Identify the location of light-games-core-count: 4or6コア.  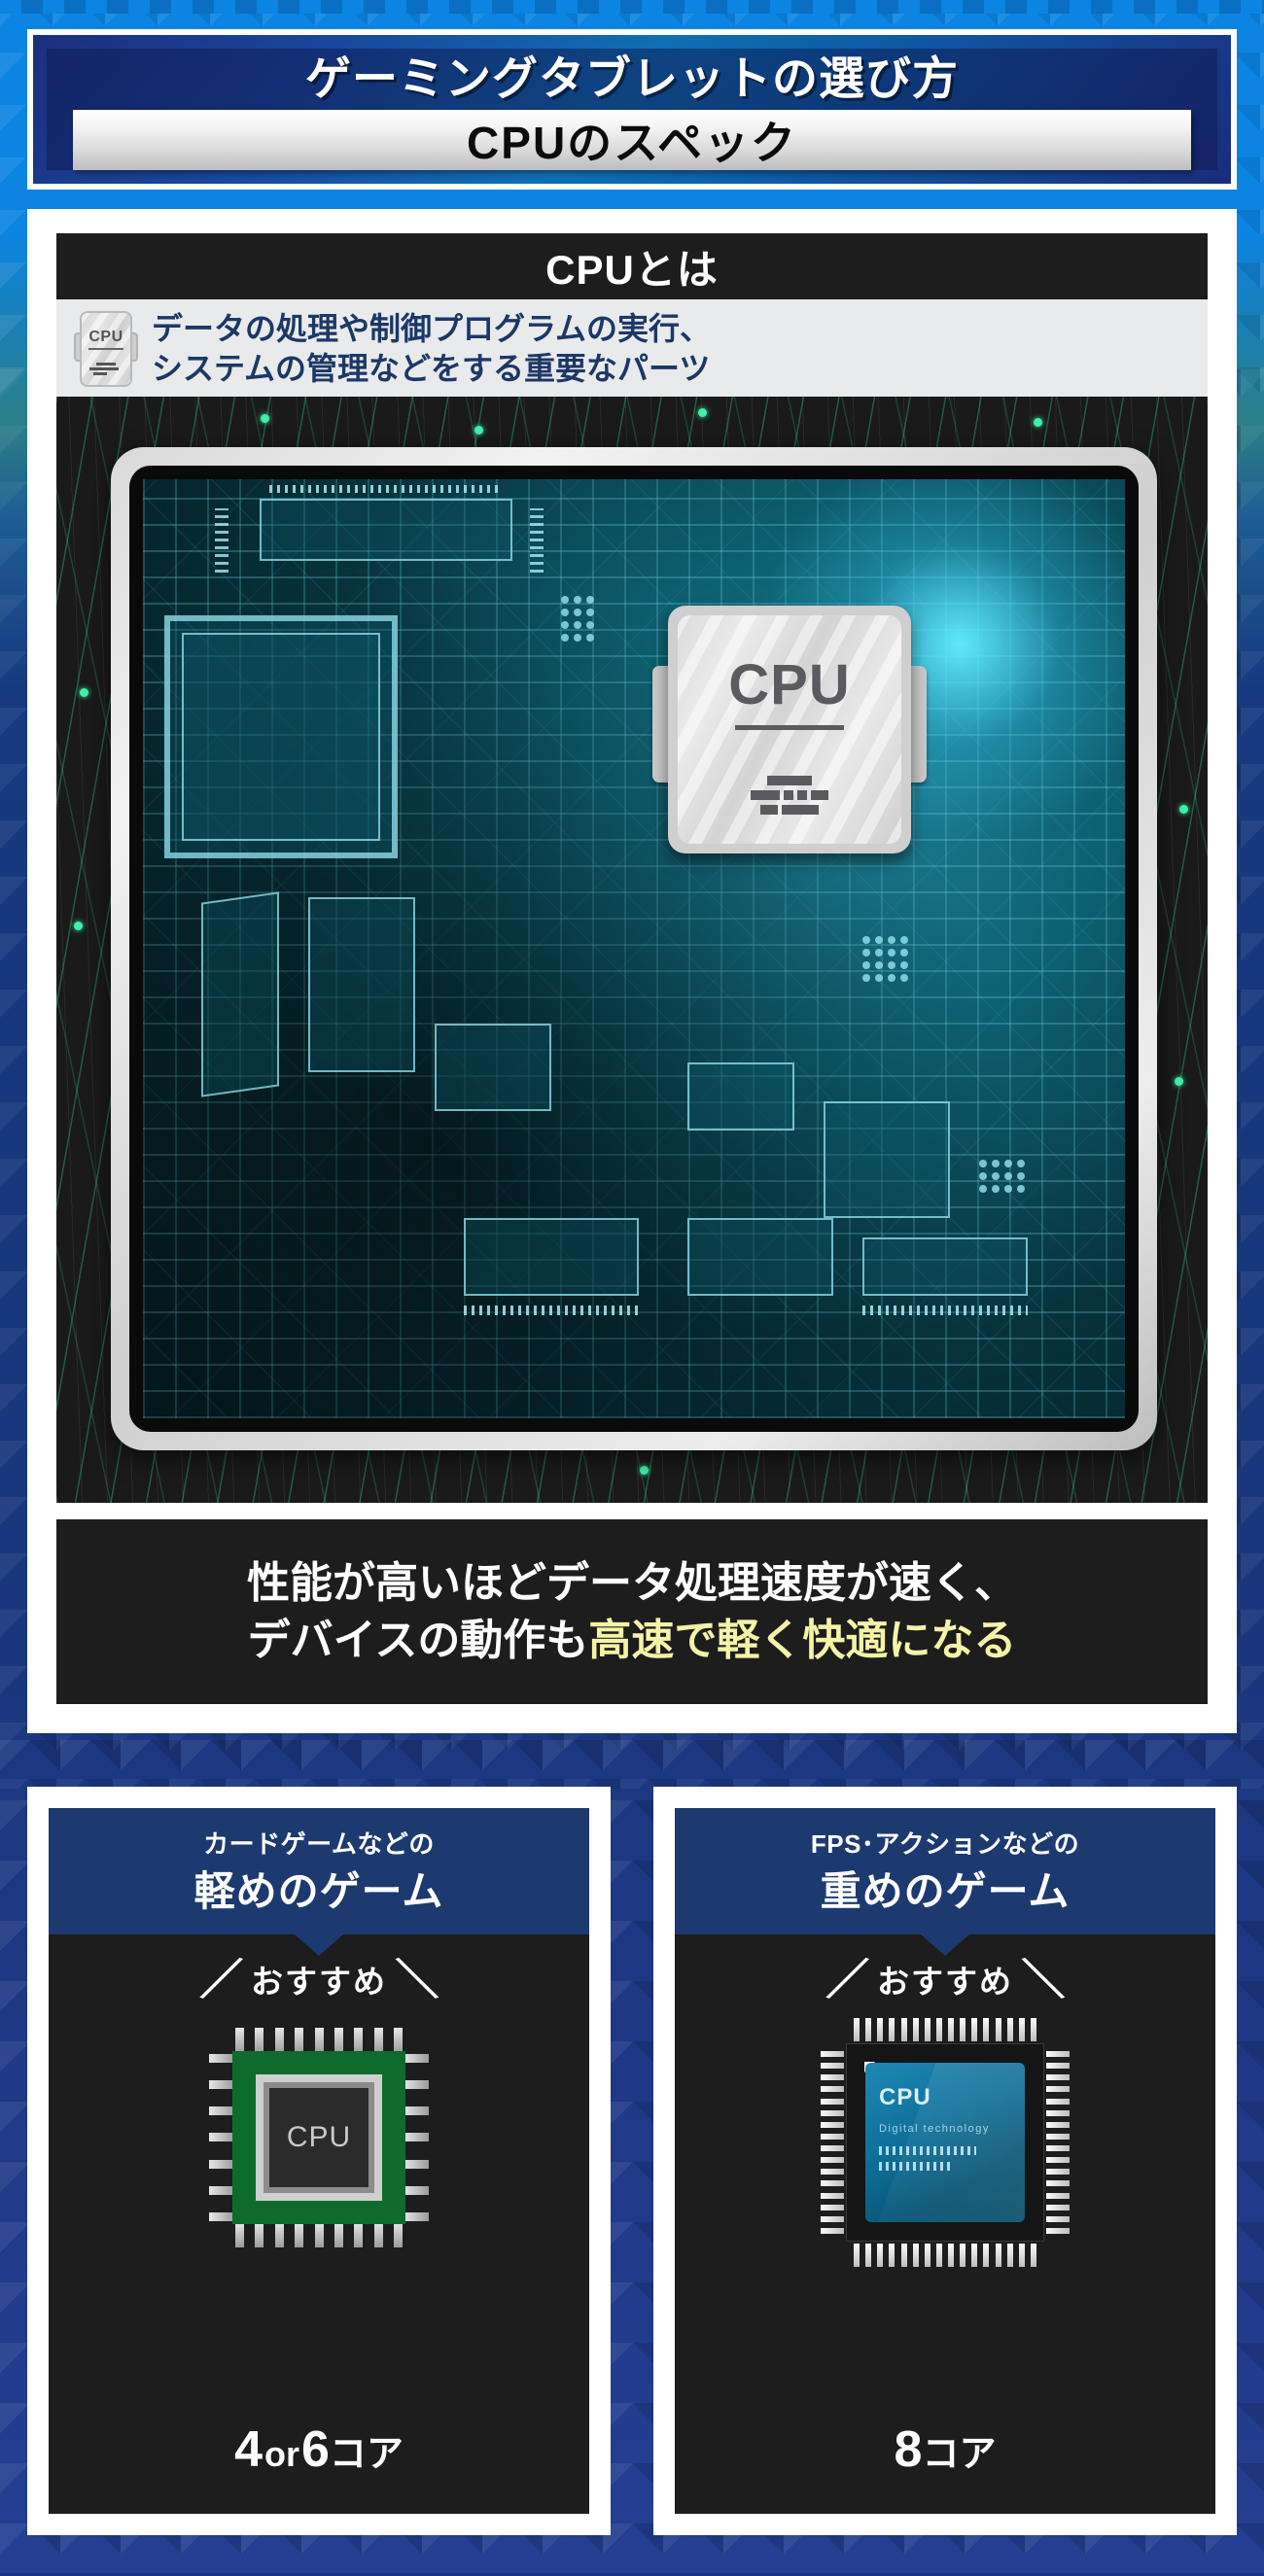
(319, 2450).